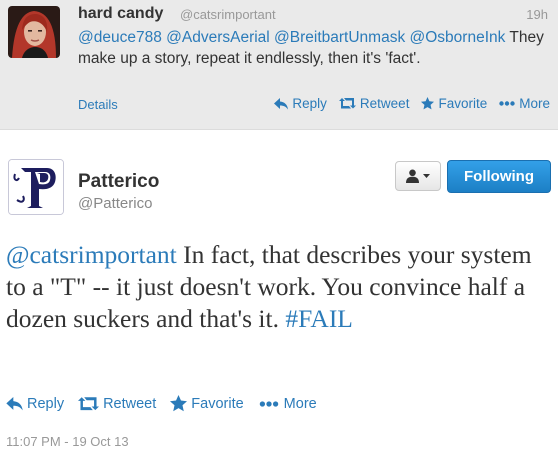  I want to click on avatar-image, so click(34, 32).